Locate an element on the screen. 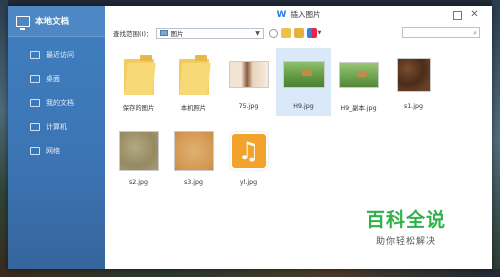  recent-icon is located at coordinates (35, 55).